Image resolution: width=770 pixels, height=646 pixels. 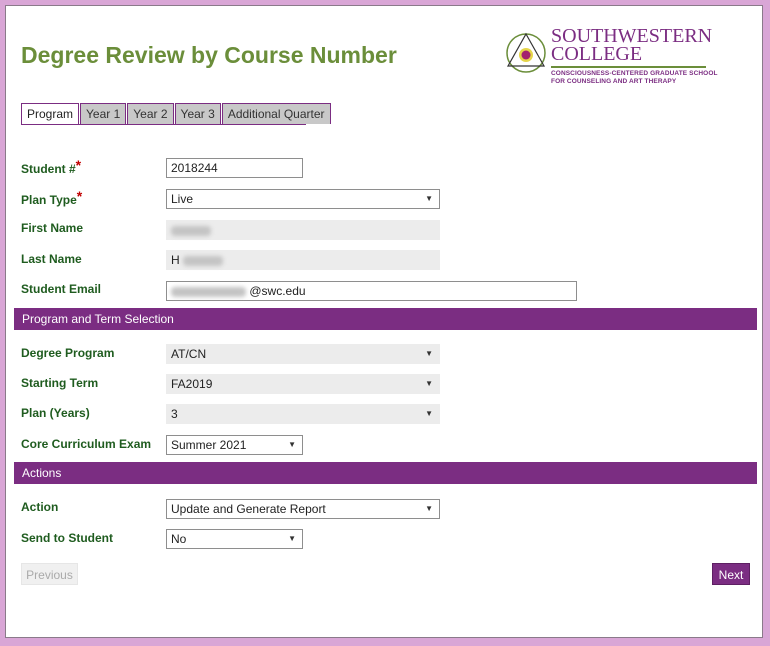 What do you see at coordinates (86, 444) in the screenshot?
I see `core-exam-label: Core Curriculum Exam` at bounding box center [86, 444].